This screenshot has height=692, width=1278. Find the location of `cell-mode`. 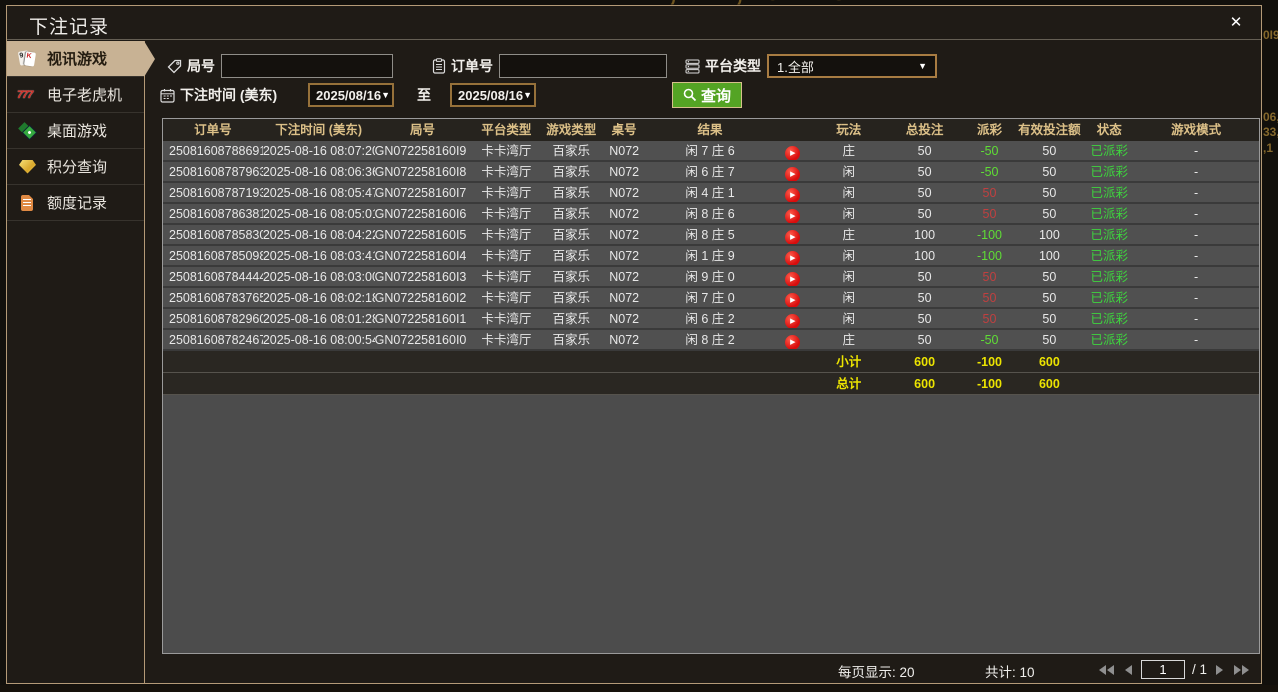

cell-mode is located at coordinates (1196, 362).